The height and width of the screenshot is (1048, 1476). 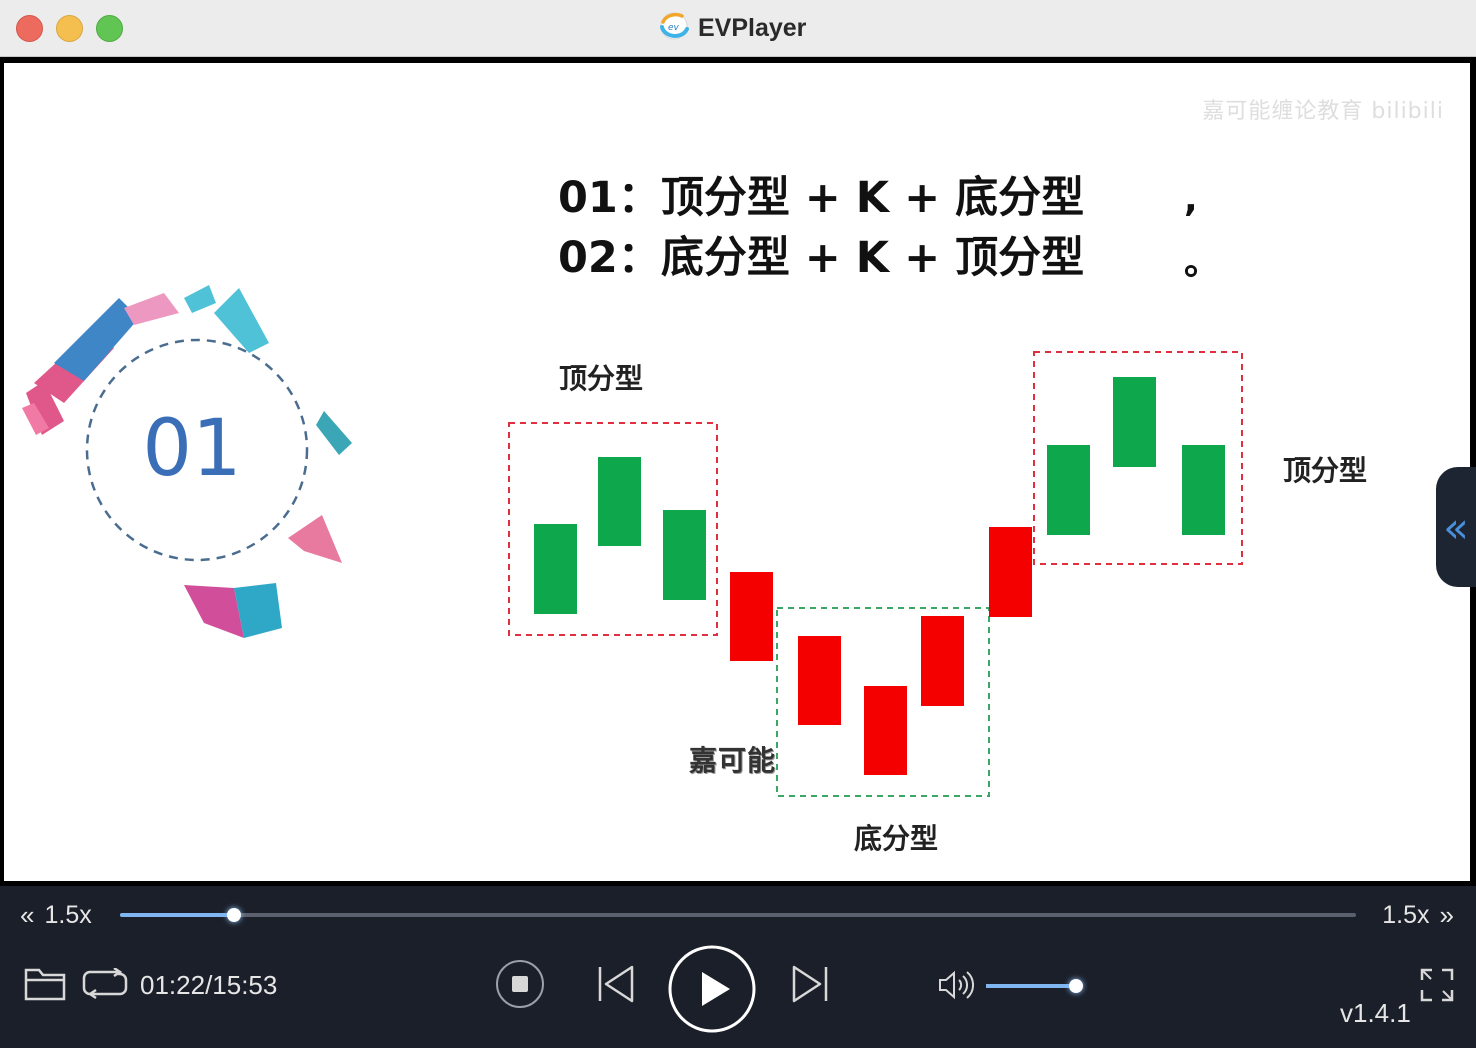 What do you see at coordinates (233, 915) in the screenshot?
I see `seek-bar-handle` at bounding box center [233, 915].